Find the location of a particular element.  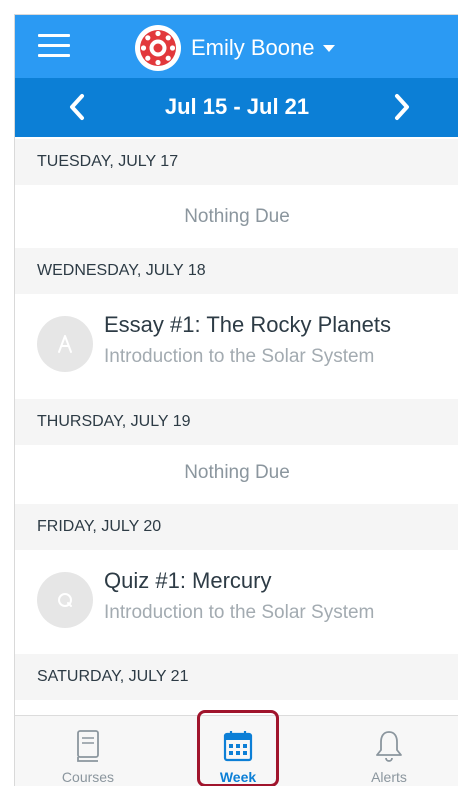

day-header: THURSDAY, JULY 19 is located at coordinates (236, 422).